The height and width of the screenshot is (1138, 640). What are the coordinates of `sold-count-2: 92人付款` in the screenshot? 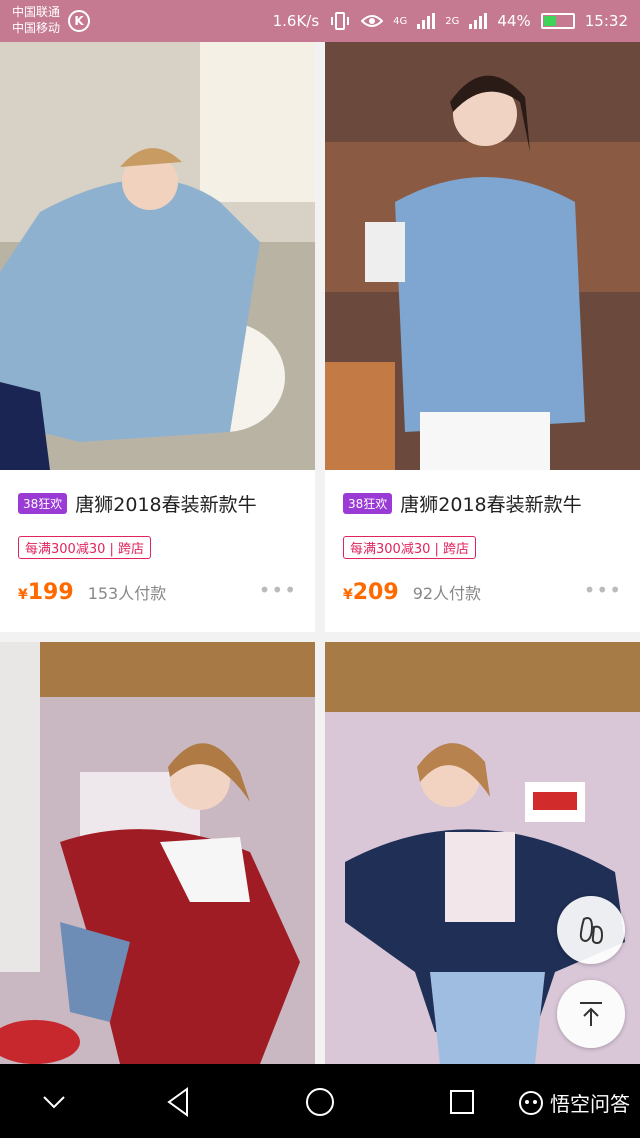 It's located at (447, 593).